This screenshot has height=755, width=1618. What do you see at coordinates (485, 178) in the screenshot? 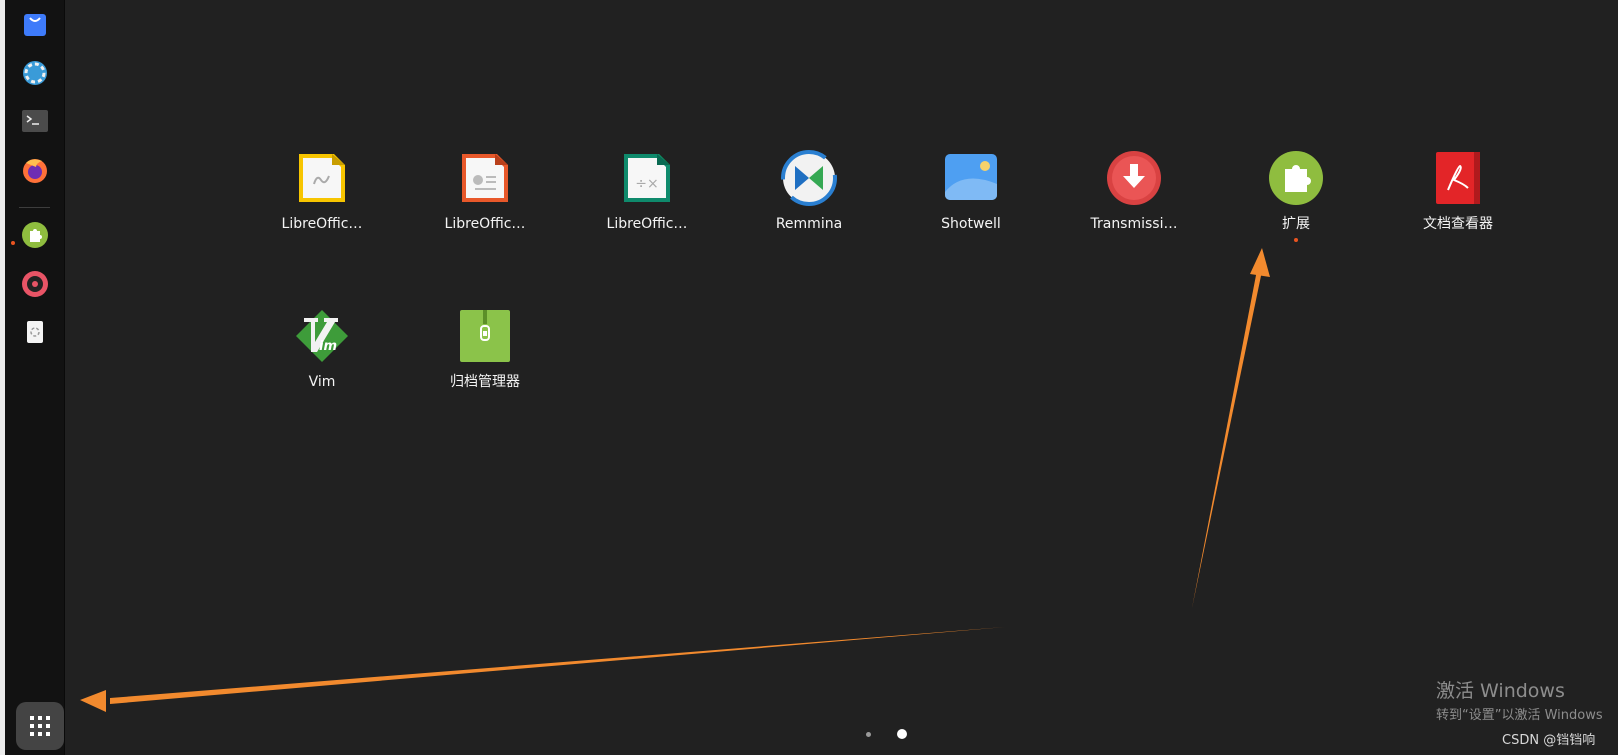
I see `libreoffice-impress-icon` at bounding box center [485, 178].